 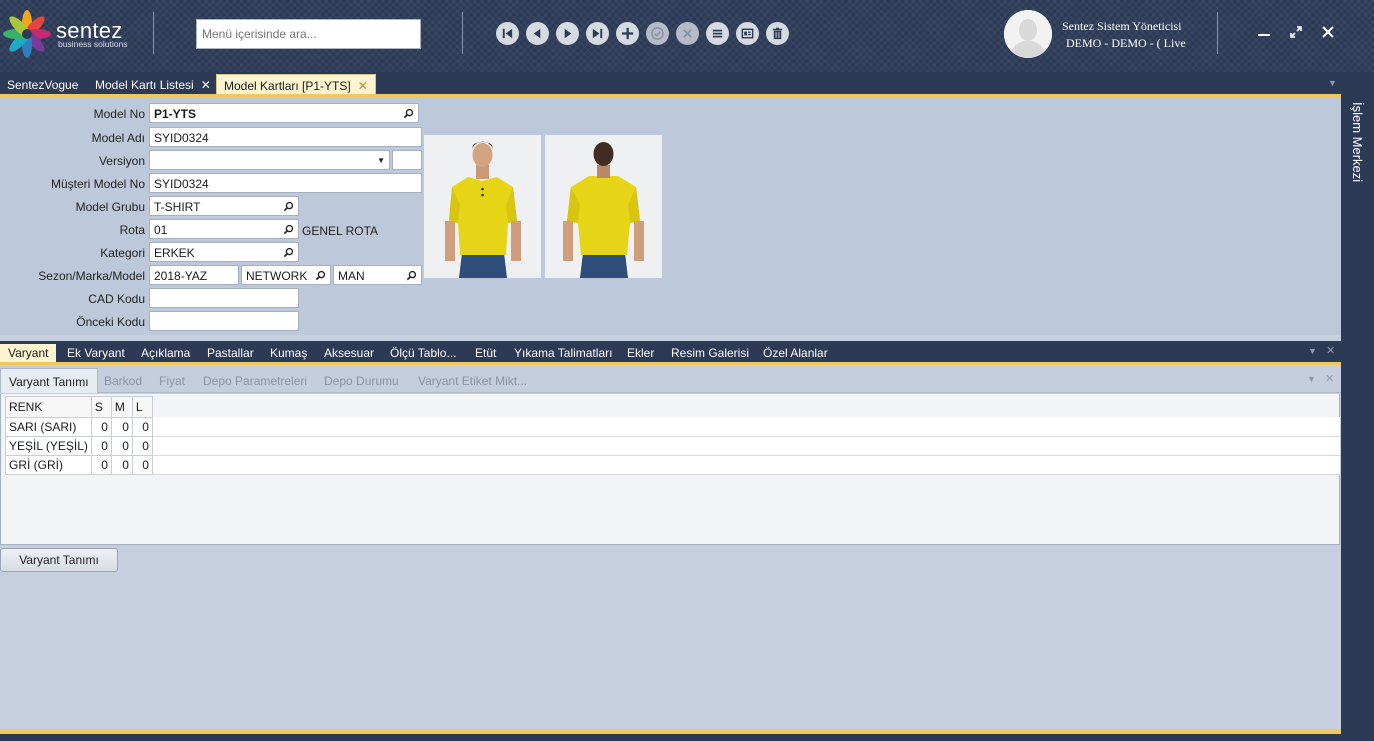 I want to click on close-icon, so click(x=1328, y=32).